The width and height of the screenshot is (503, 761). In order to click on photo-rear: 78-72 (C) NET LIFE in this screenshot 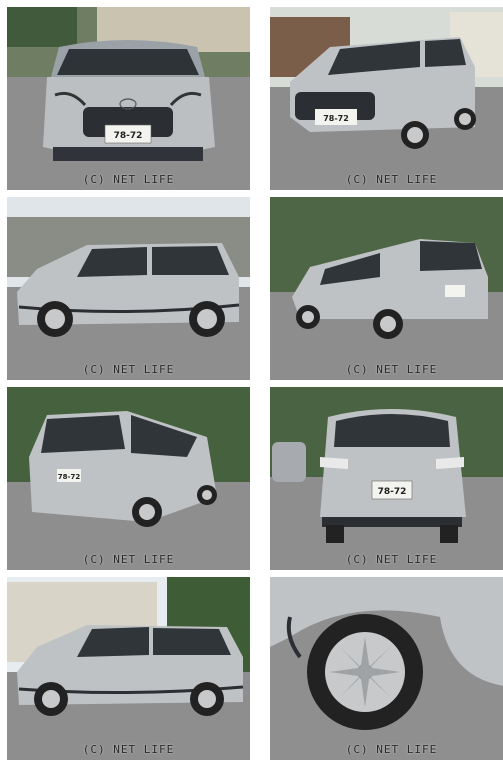, I will do `click(386, 478)`.